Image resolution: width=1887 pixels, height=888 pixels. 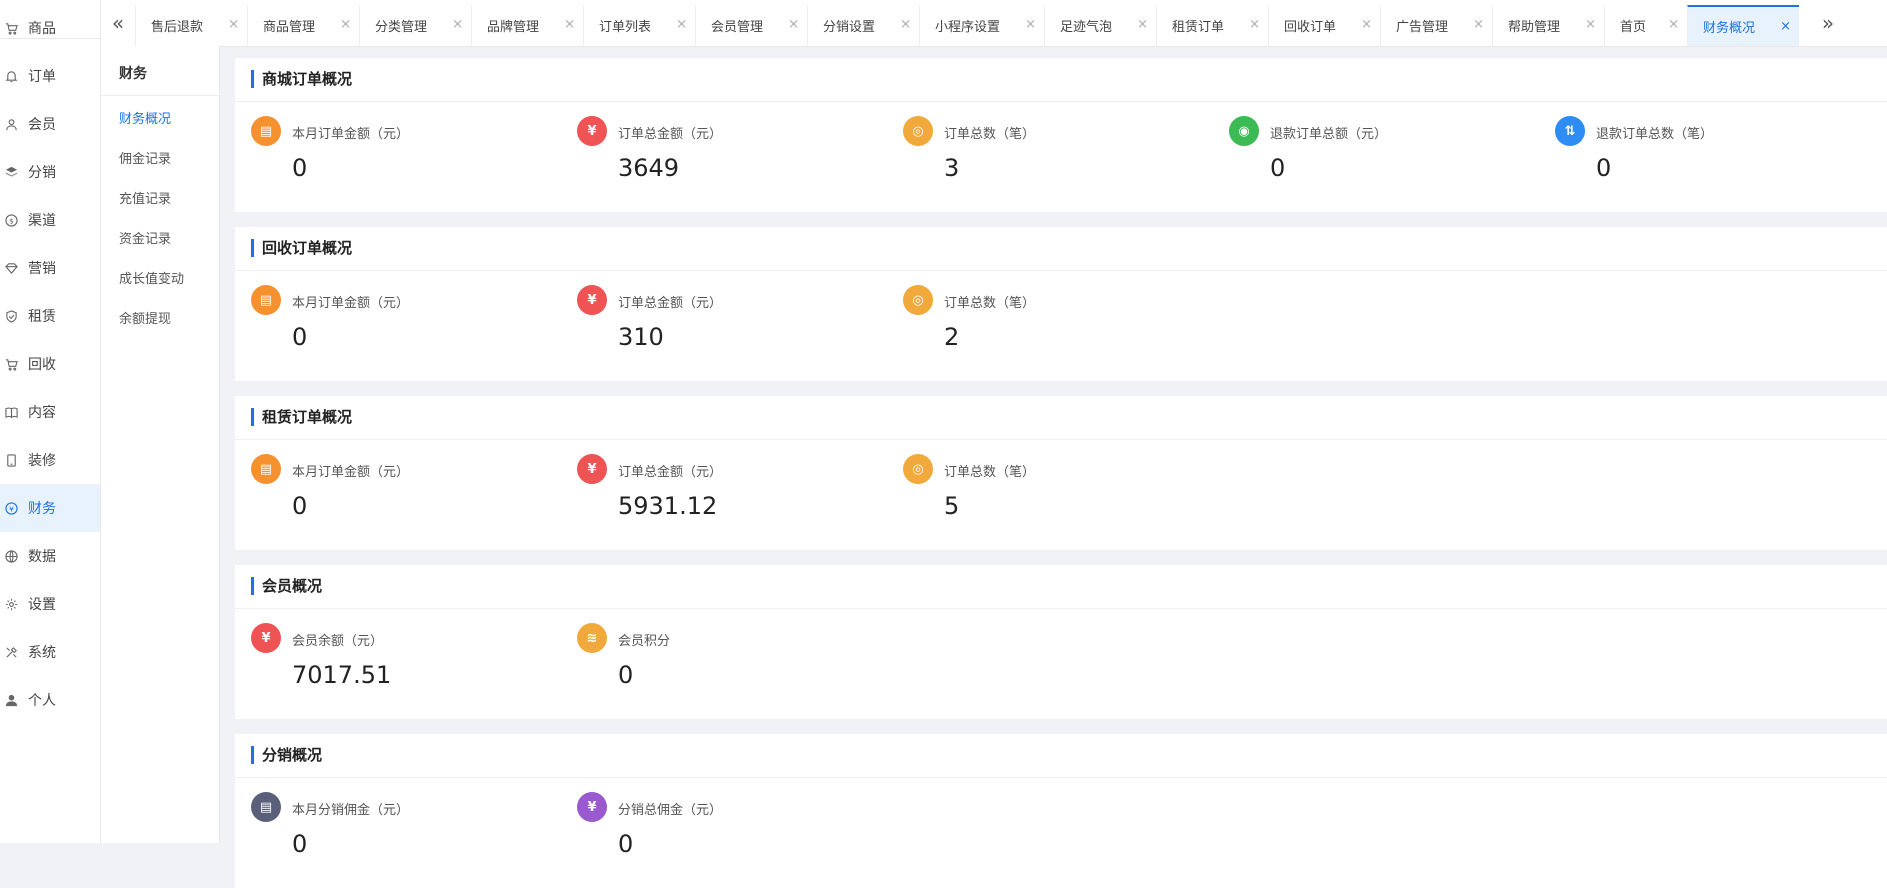 What do you see at coordinates (42, 509) in the screenshot?
I see `sidebar-item-label: 财务` at bounding box center [42, 509].